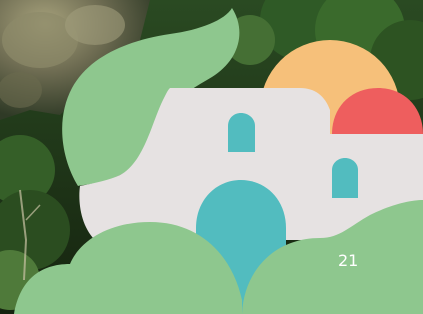  Describe the element at coordinates (241, 132) in the screenshot. I see `window-top-left` at that location.